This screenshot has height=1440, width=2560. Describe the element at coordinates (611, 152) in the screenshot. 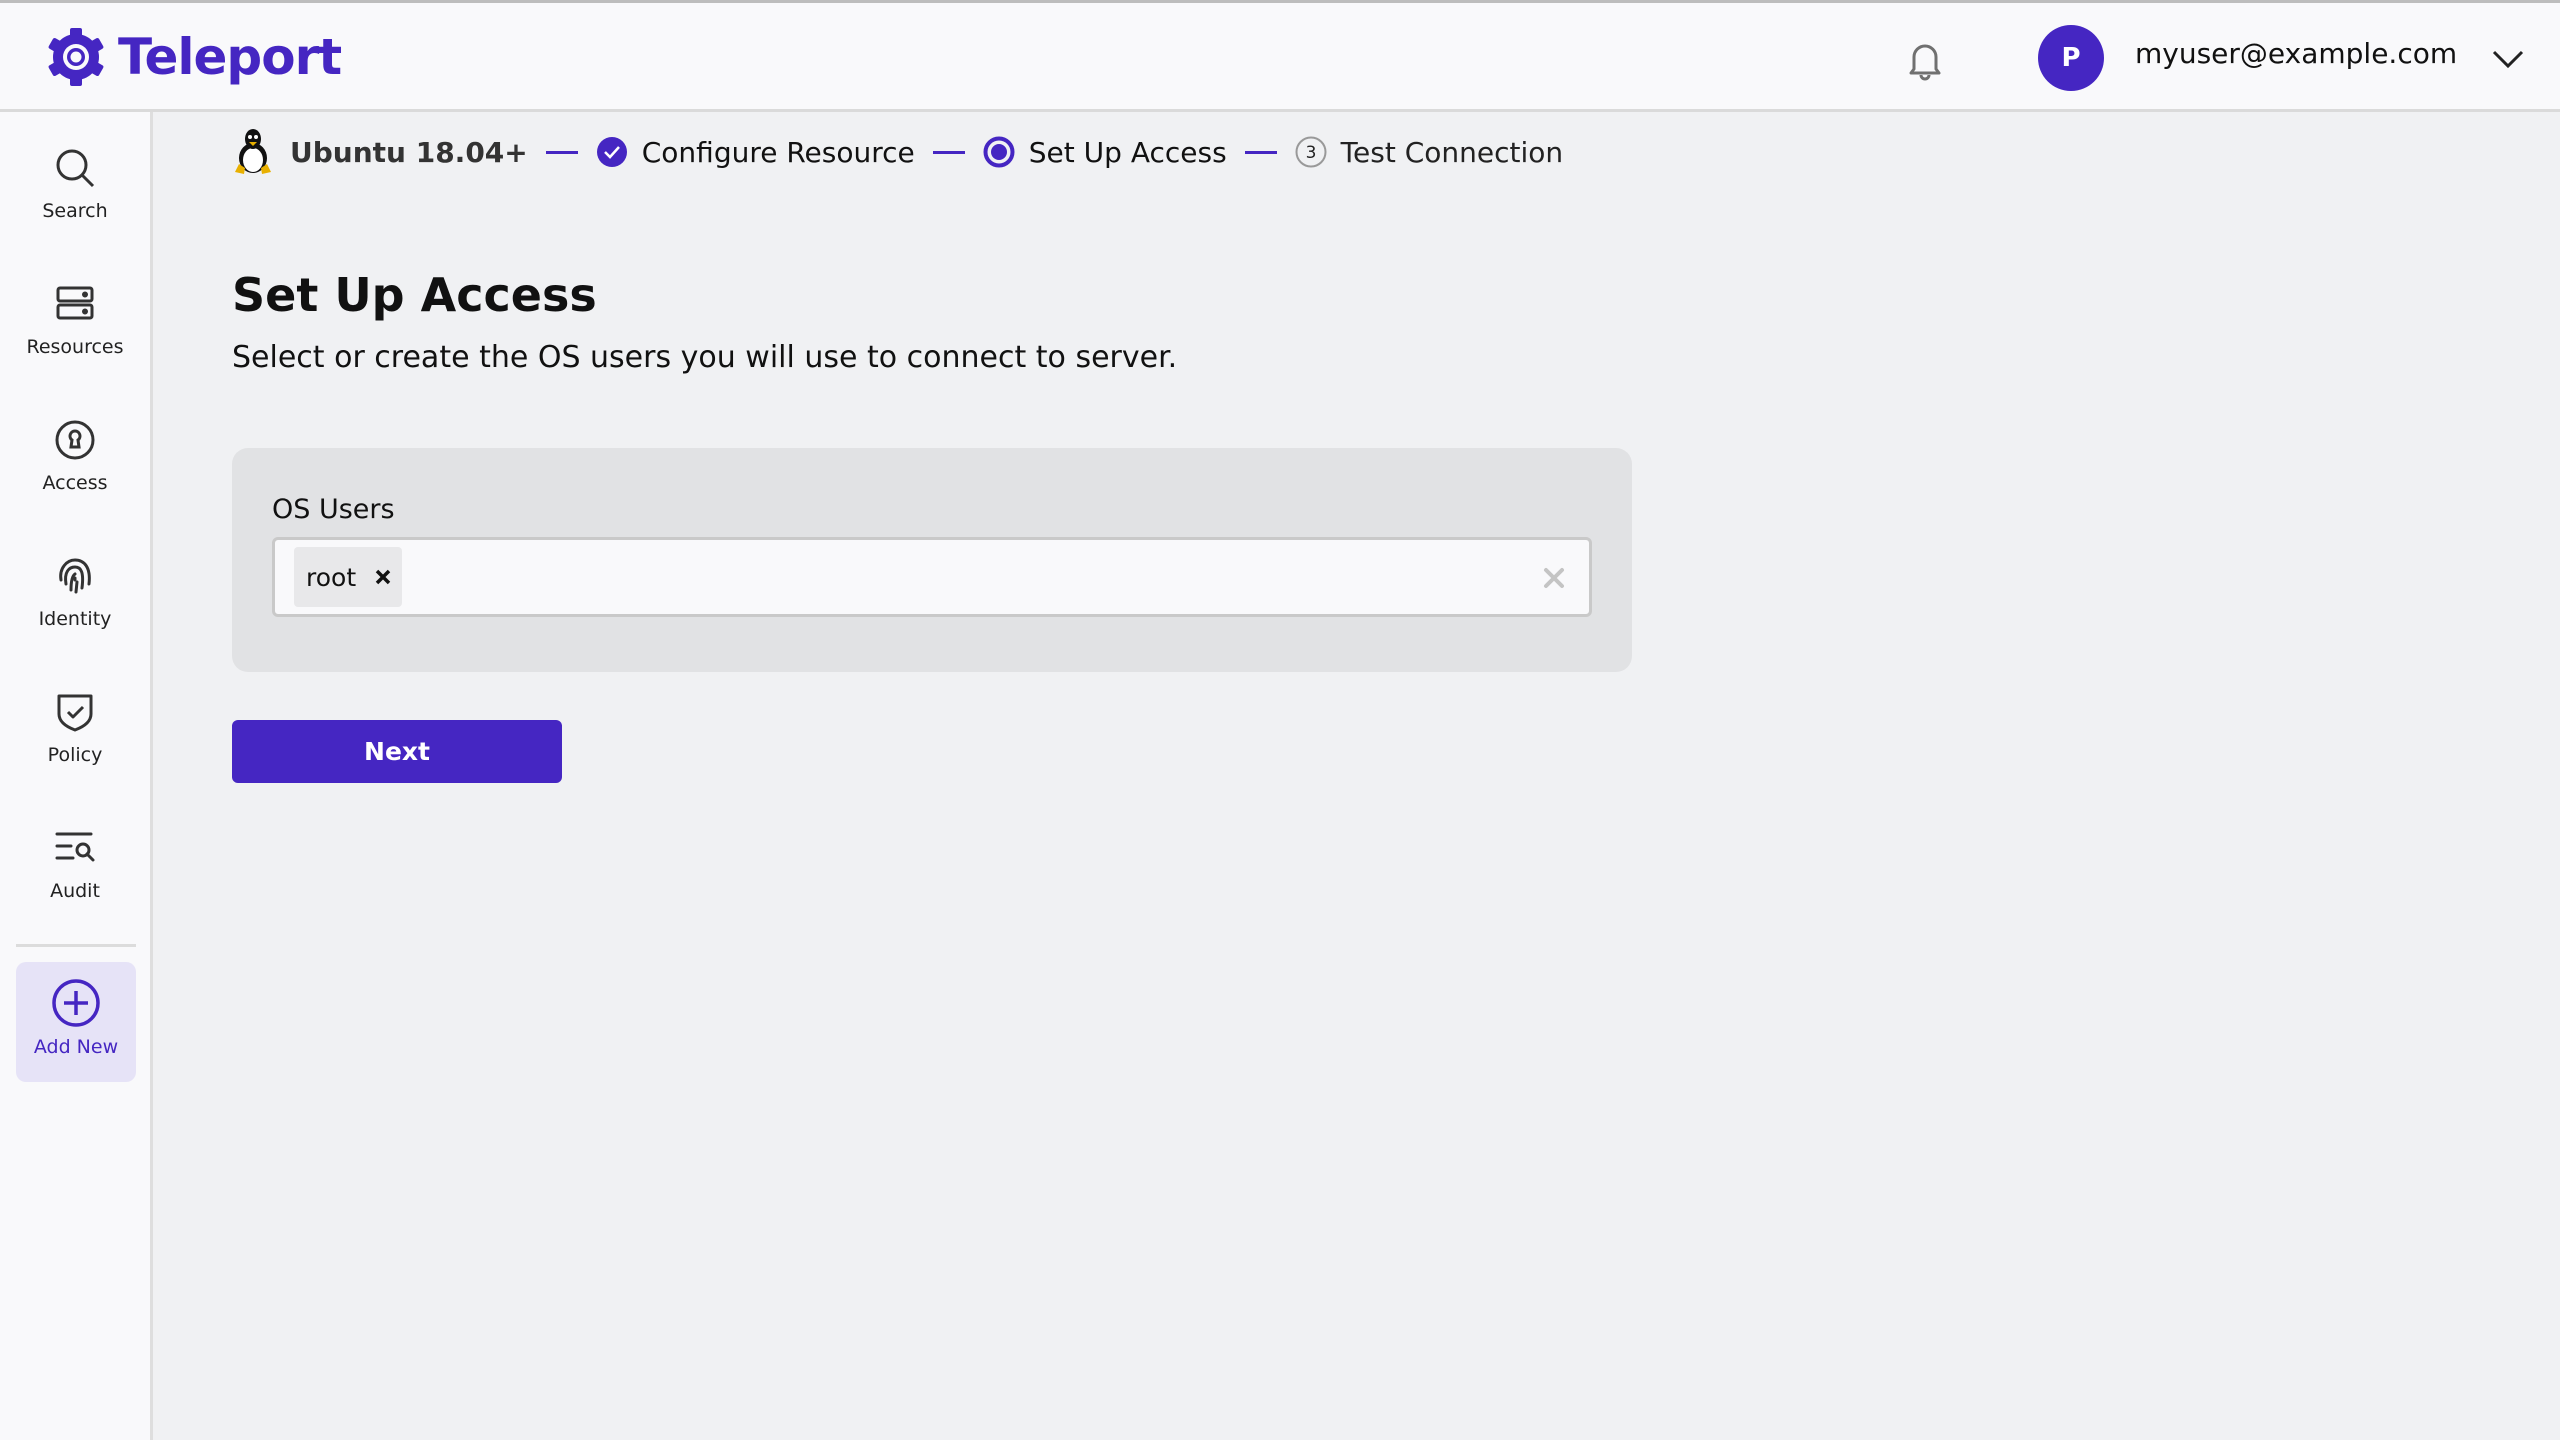

I see `check-circle-icon` at that location.